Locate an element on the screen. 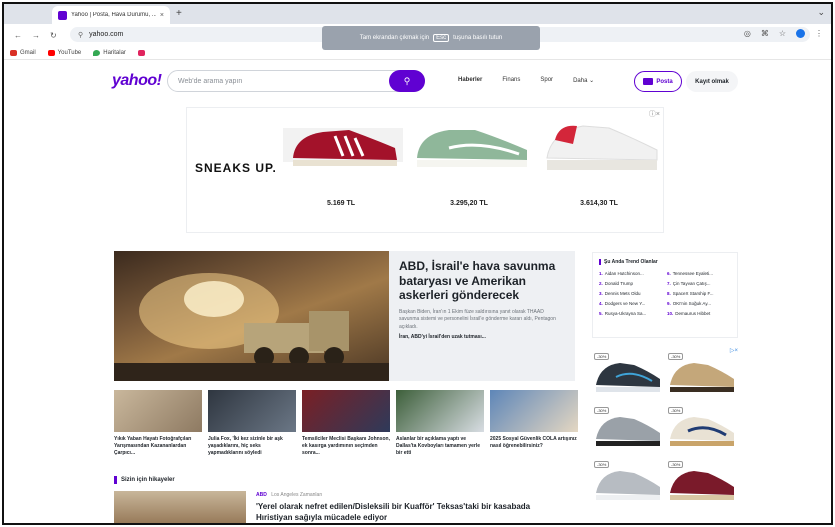 The image size is (835, 527). address-url: yahoo.com is located at coordinates (106, 34).